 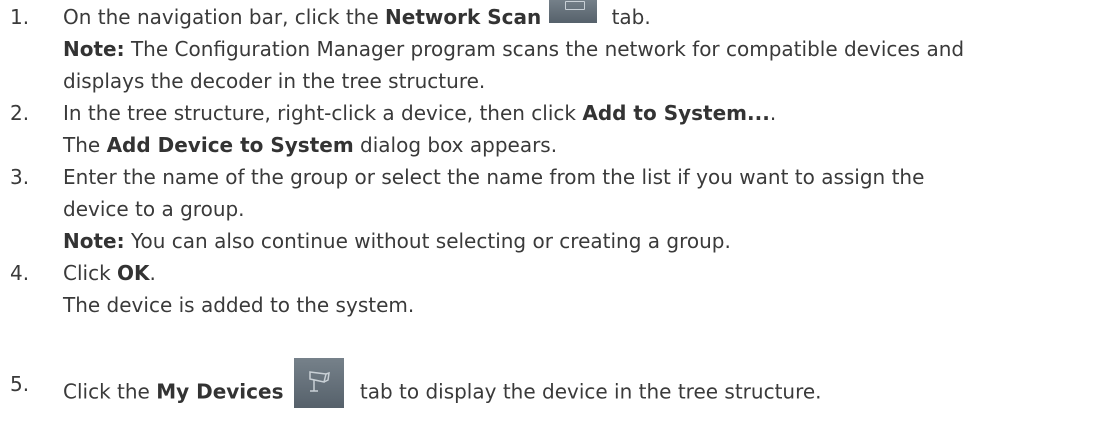 What do you see at coordinates (239, 305) in the screenshot?
I see `step-result: The device is added to the system.` at bounding box center [239, 305].